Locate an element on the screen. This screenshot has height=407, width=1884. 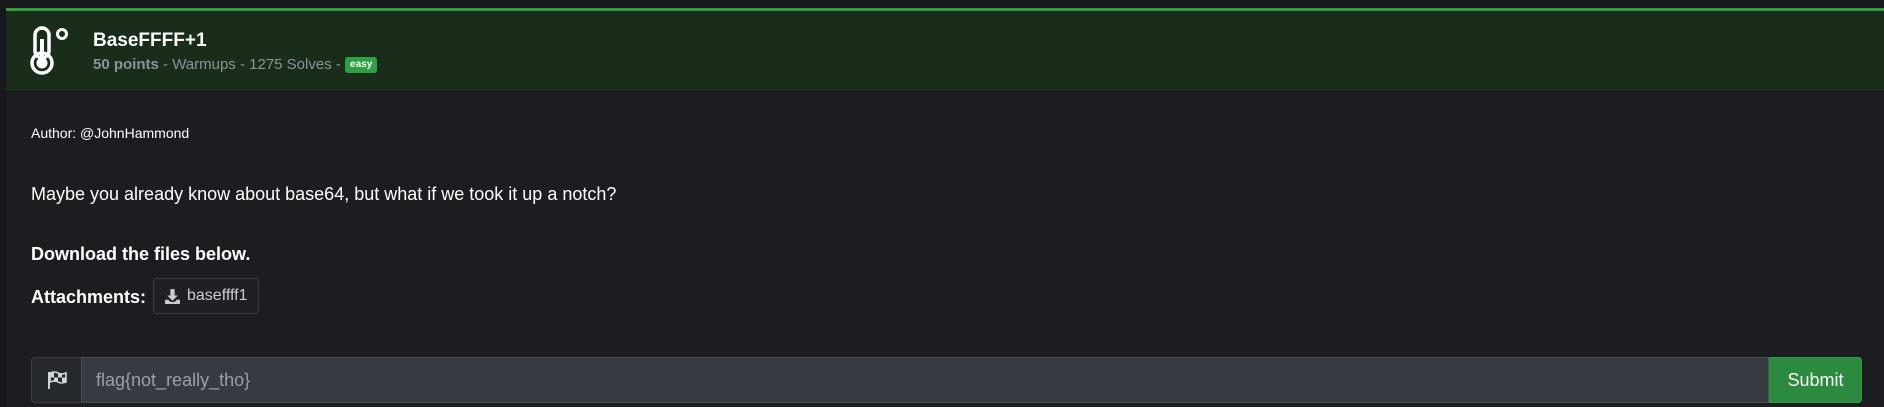
challenge-points: 50 points is located at coordinates (126, 64).